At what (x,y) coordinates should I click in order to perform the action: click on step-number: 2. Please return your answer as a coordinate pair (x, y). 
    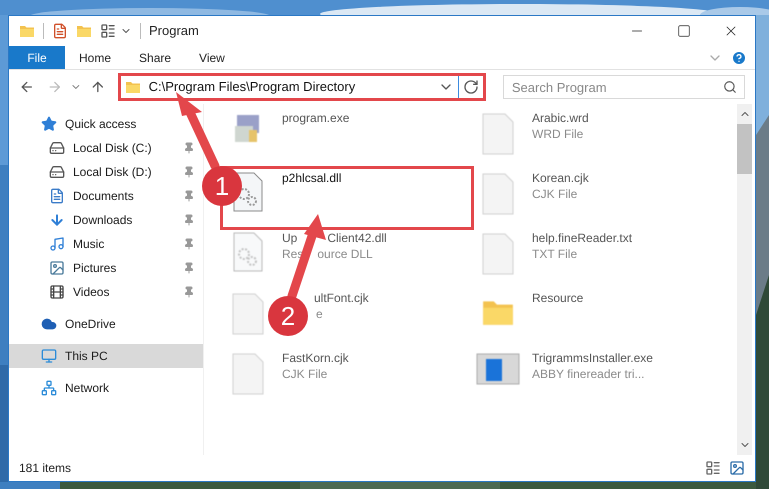
    Looking at the image, I should click on (288, 316).